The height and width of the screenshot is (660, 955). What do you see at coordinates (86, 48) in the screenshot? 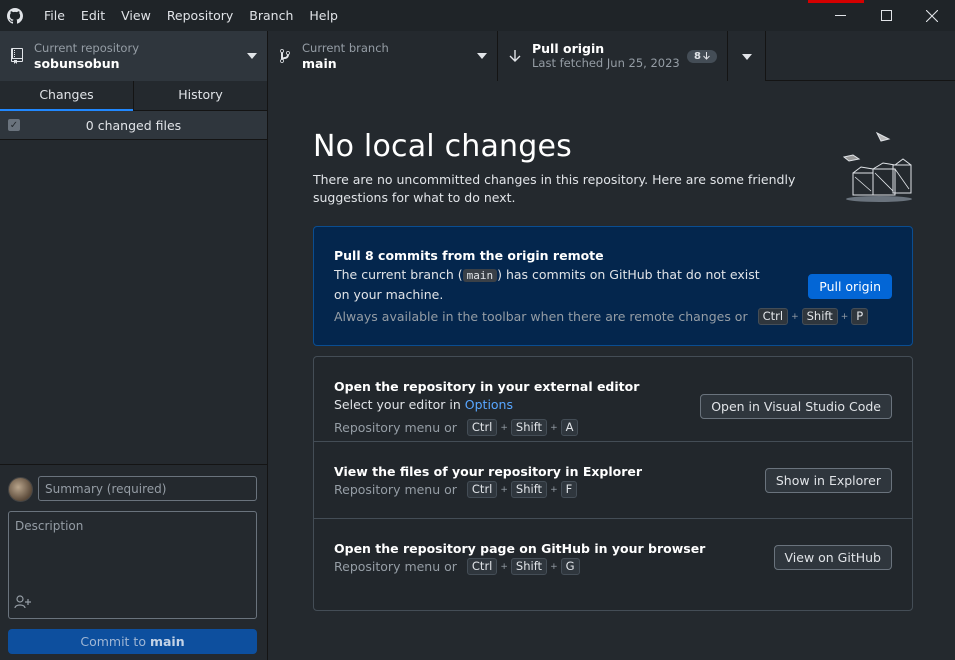
I see `repo-caption: Current repository` at bounding box center [86, 48].